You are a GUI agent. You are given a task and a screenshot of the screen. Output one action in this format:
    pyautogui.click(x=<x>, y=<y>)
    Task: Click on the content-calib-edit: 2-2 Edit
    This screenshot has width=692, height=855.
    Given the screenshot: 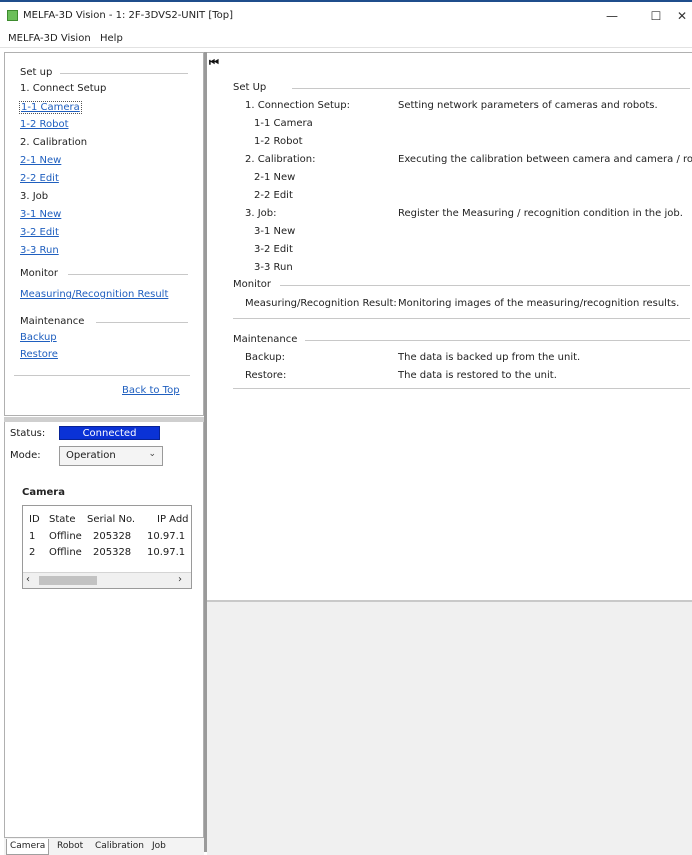 What is the action you would take?
    pyautogui.click(x=273, y=195)
    